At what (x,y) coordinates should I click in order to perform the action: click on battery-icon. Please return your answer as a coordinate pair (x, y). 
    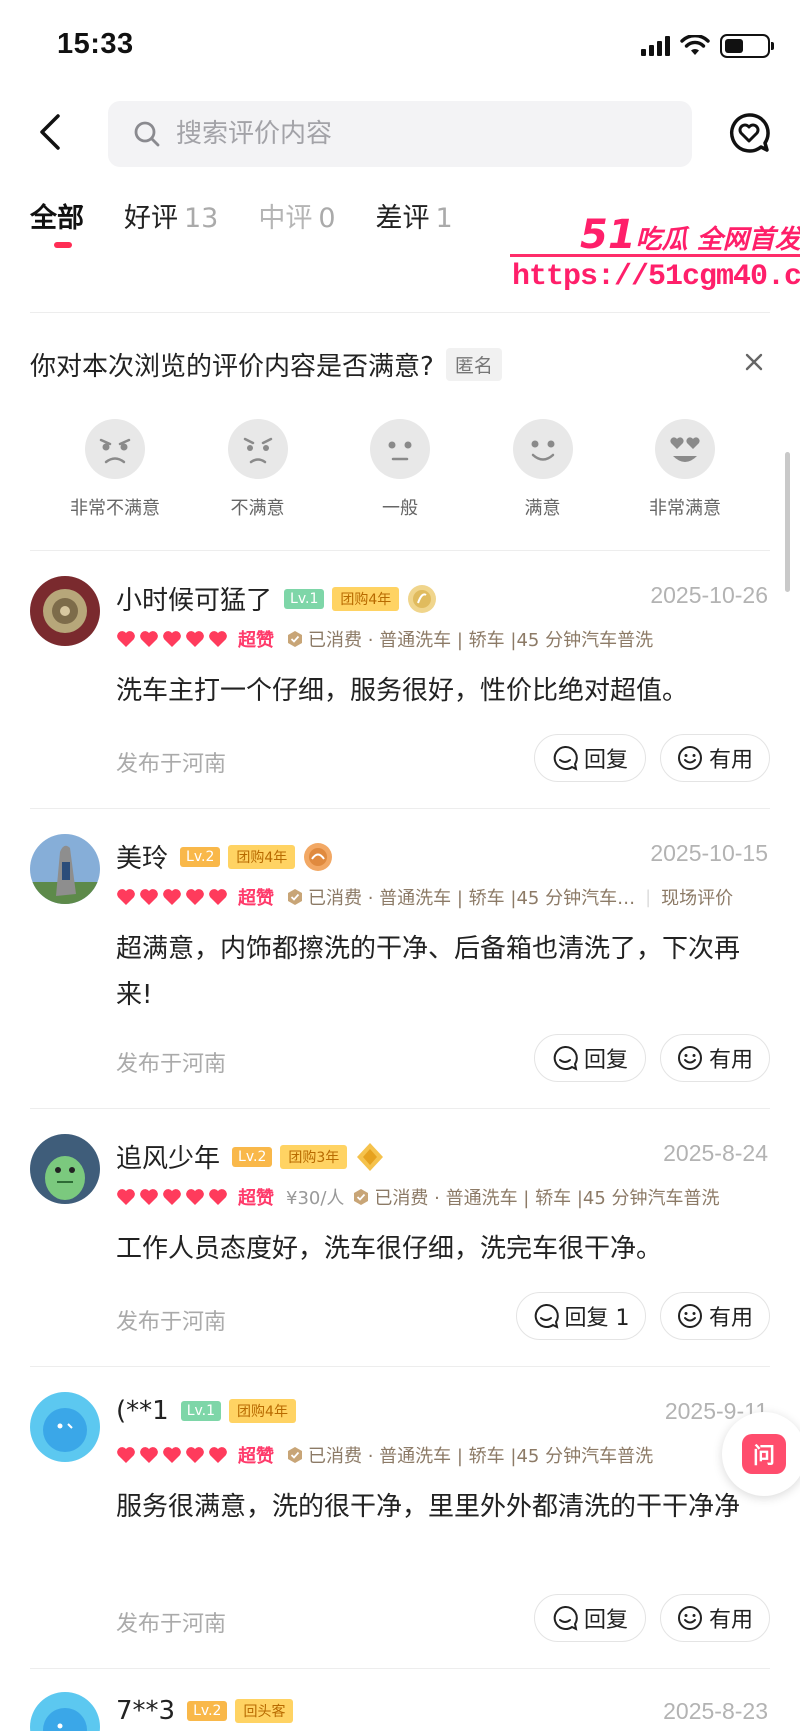
    Looking at the image, I should click on (747, 46).